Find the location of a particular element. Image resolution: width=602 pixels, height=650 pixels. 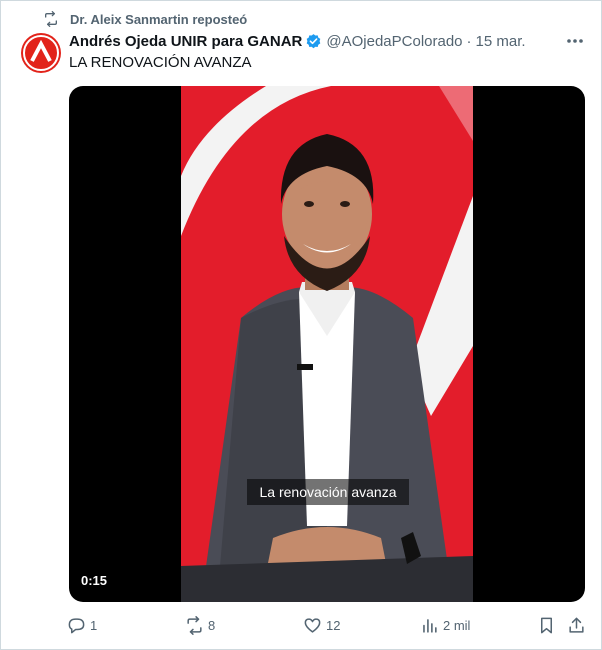

repost-button: 8 is located at coordinates (200, 625).